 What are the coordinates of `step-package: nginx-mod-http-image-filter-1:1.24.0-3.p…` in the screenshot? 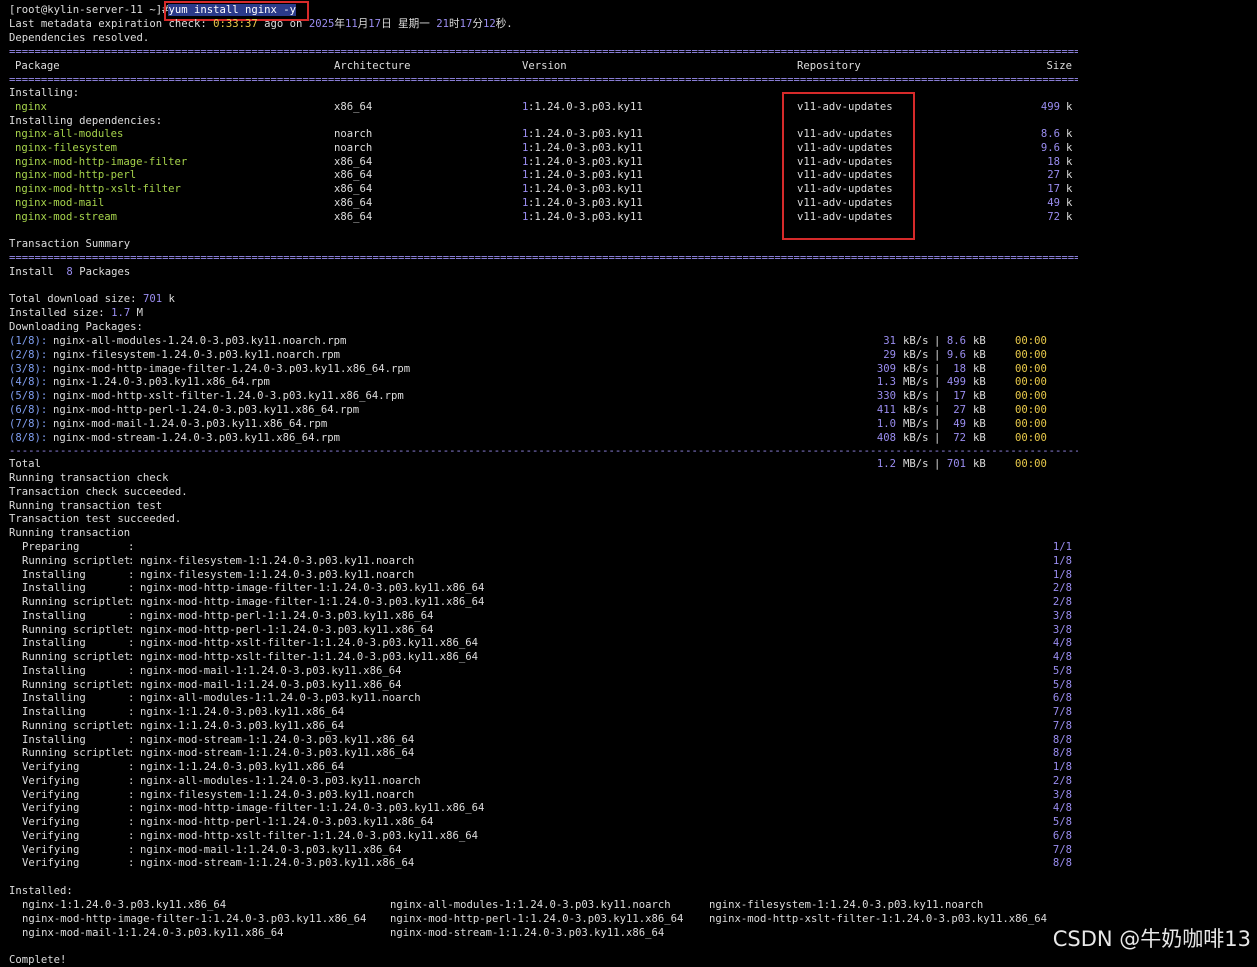 It's located at (312, 588).